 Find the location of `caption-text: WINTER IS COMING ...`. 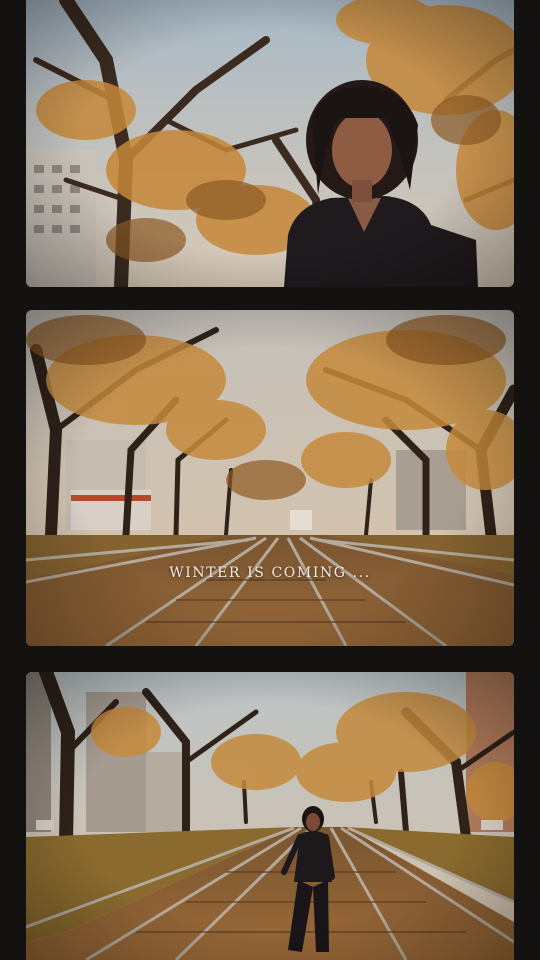

caption-text: WINTER IS COMING ... is located at coordinates (270, 573).